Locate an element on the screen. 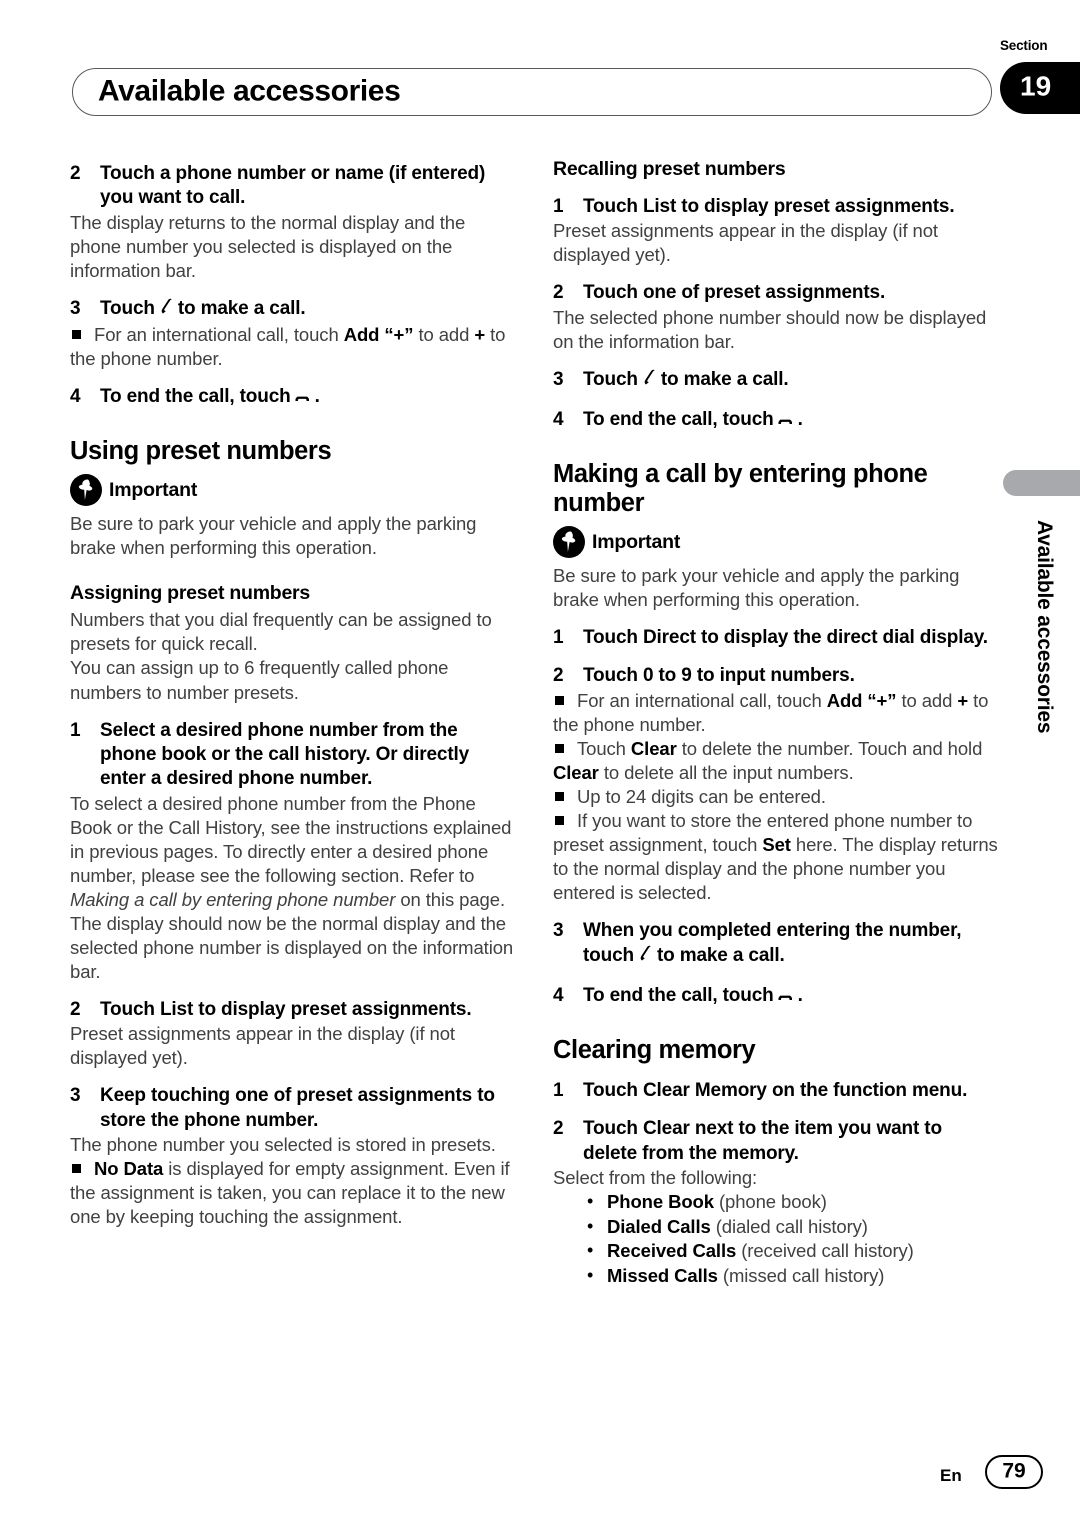 Image resolution: width=1080 pixels, height=1529 pixels. note-bold: No Data is located at coordinates (129, 1168).